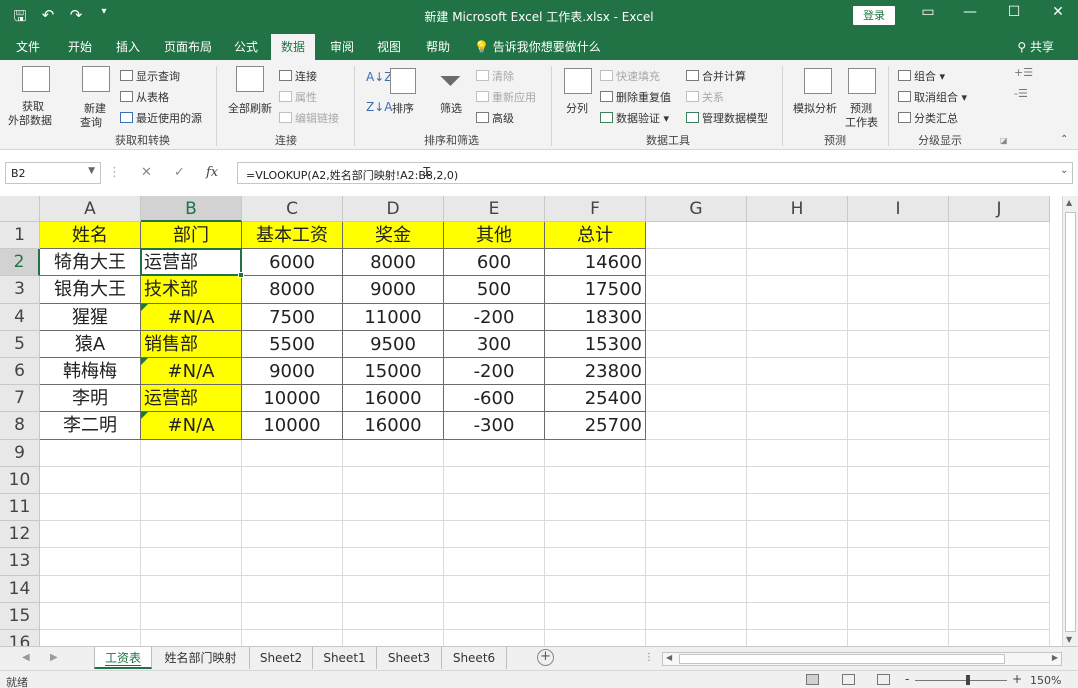 This screenshot has height=688, width=1078. What do you see at coordinates (201, 658) in the screenshot?
I see `sheet-tab-name-dept-map: 姓名部门映射` at bounding box center [201, 658].